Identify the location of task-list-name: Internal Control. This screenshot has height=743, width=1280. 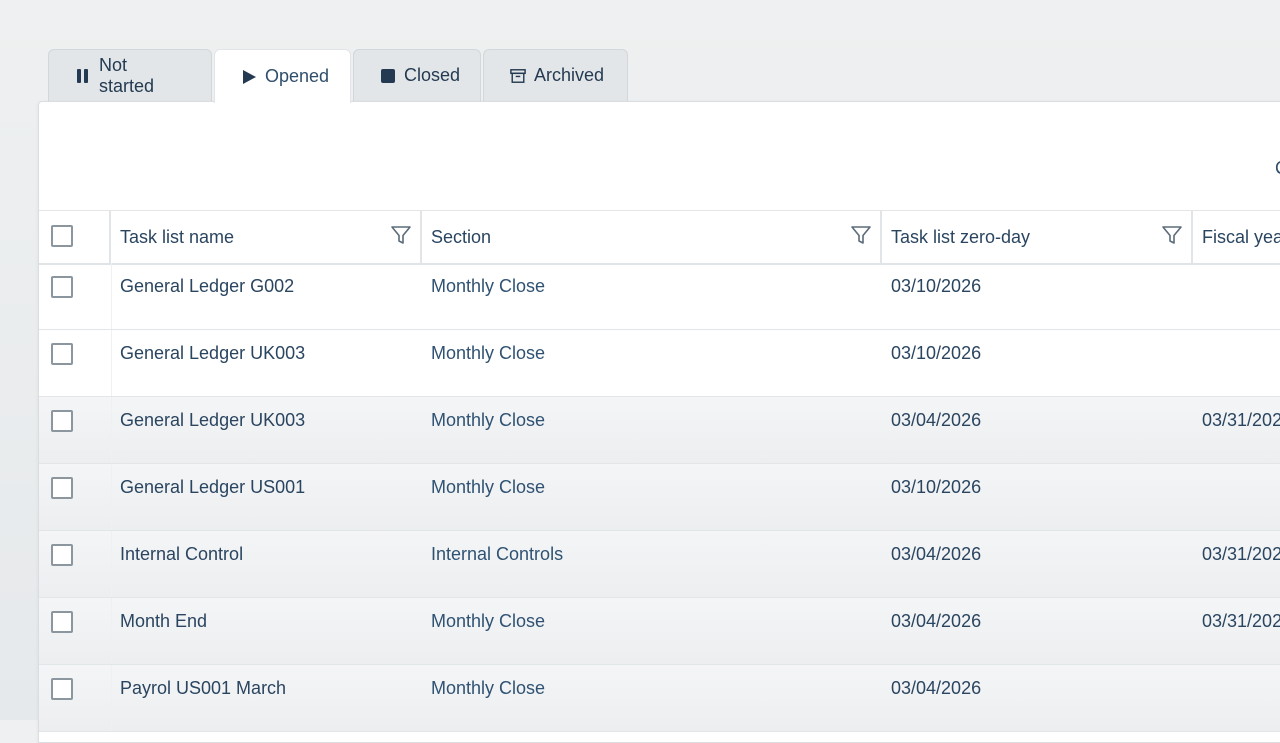
(181, 554).